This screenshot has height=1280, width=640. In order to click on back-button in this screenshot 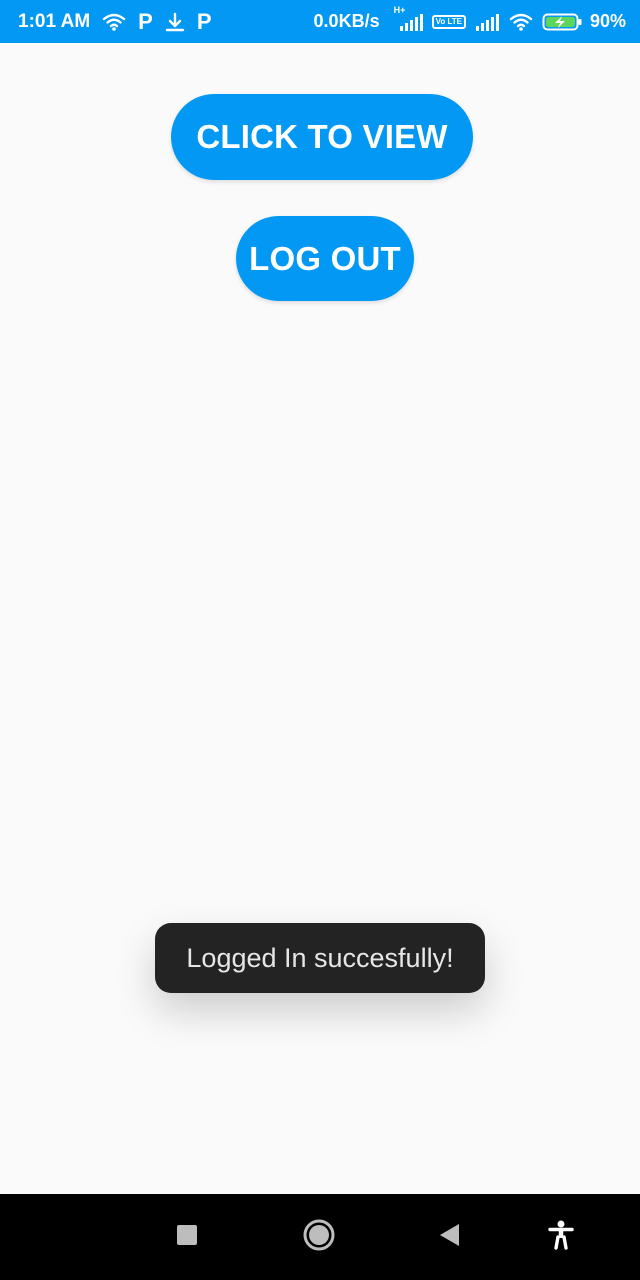, I will do `click(449, 1237)`.